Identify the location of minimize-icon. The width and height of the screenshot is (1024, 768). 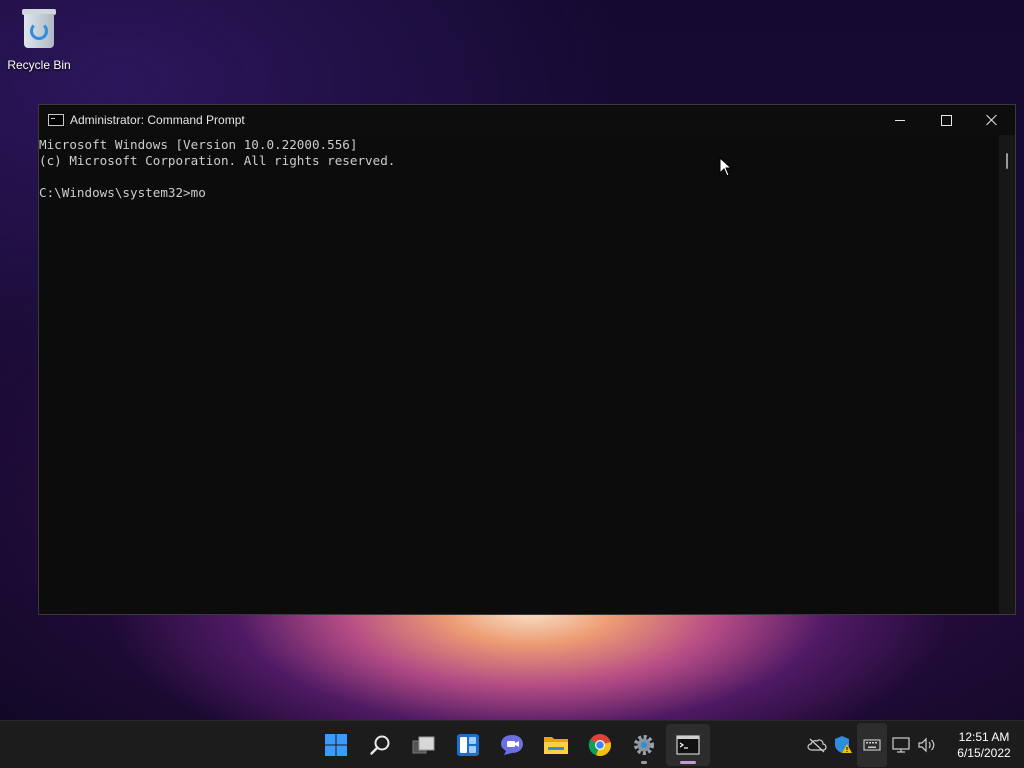
(900, 120).